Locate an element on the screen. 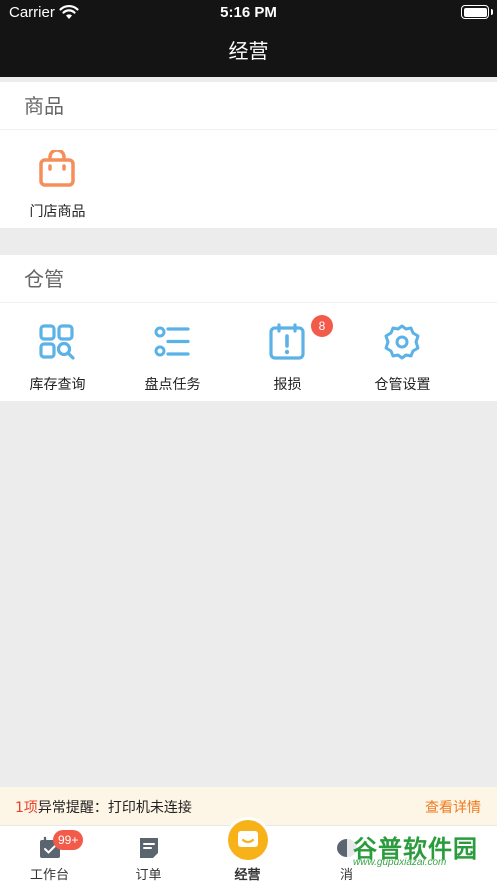 The height and width of the screenshot is (883, 497). business-icon is located at coordinates (248, 839).